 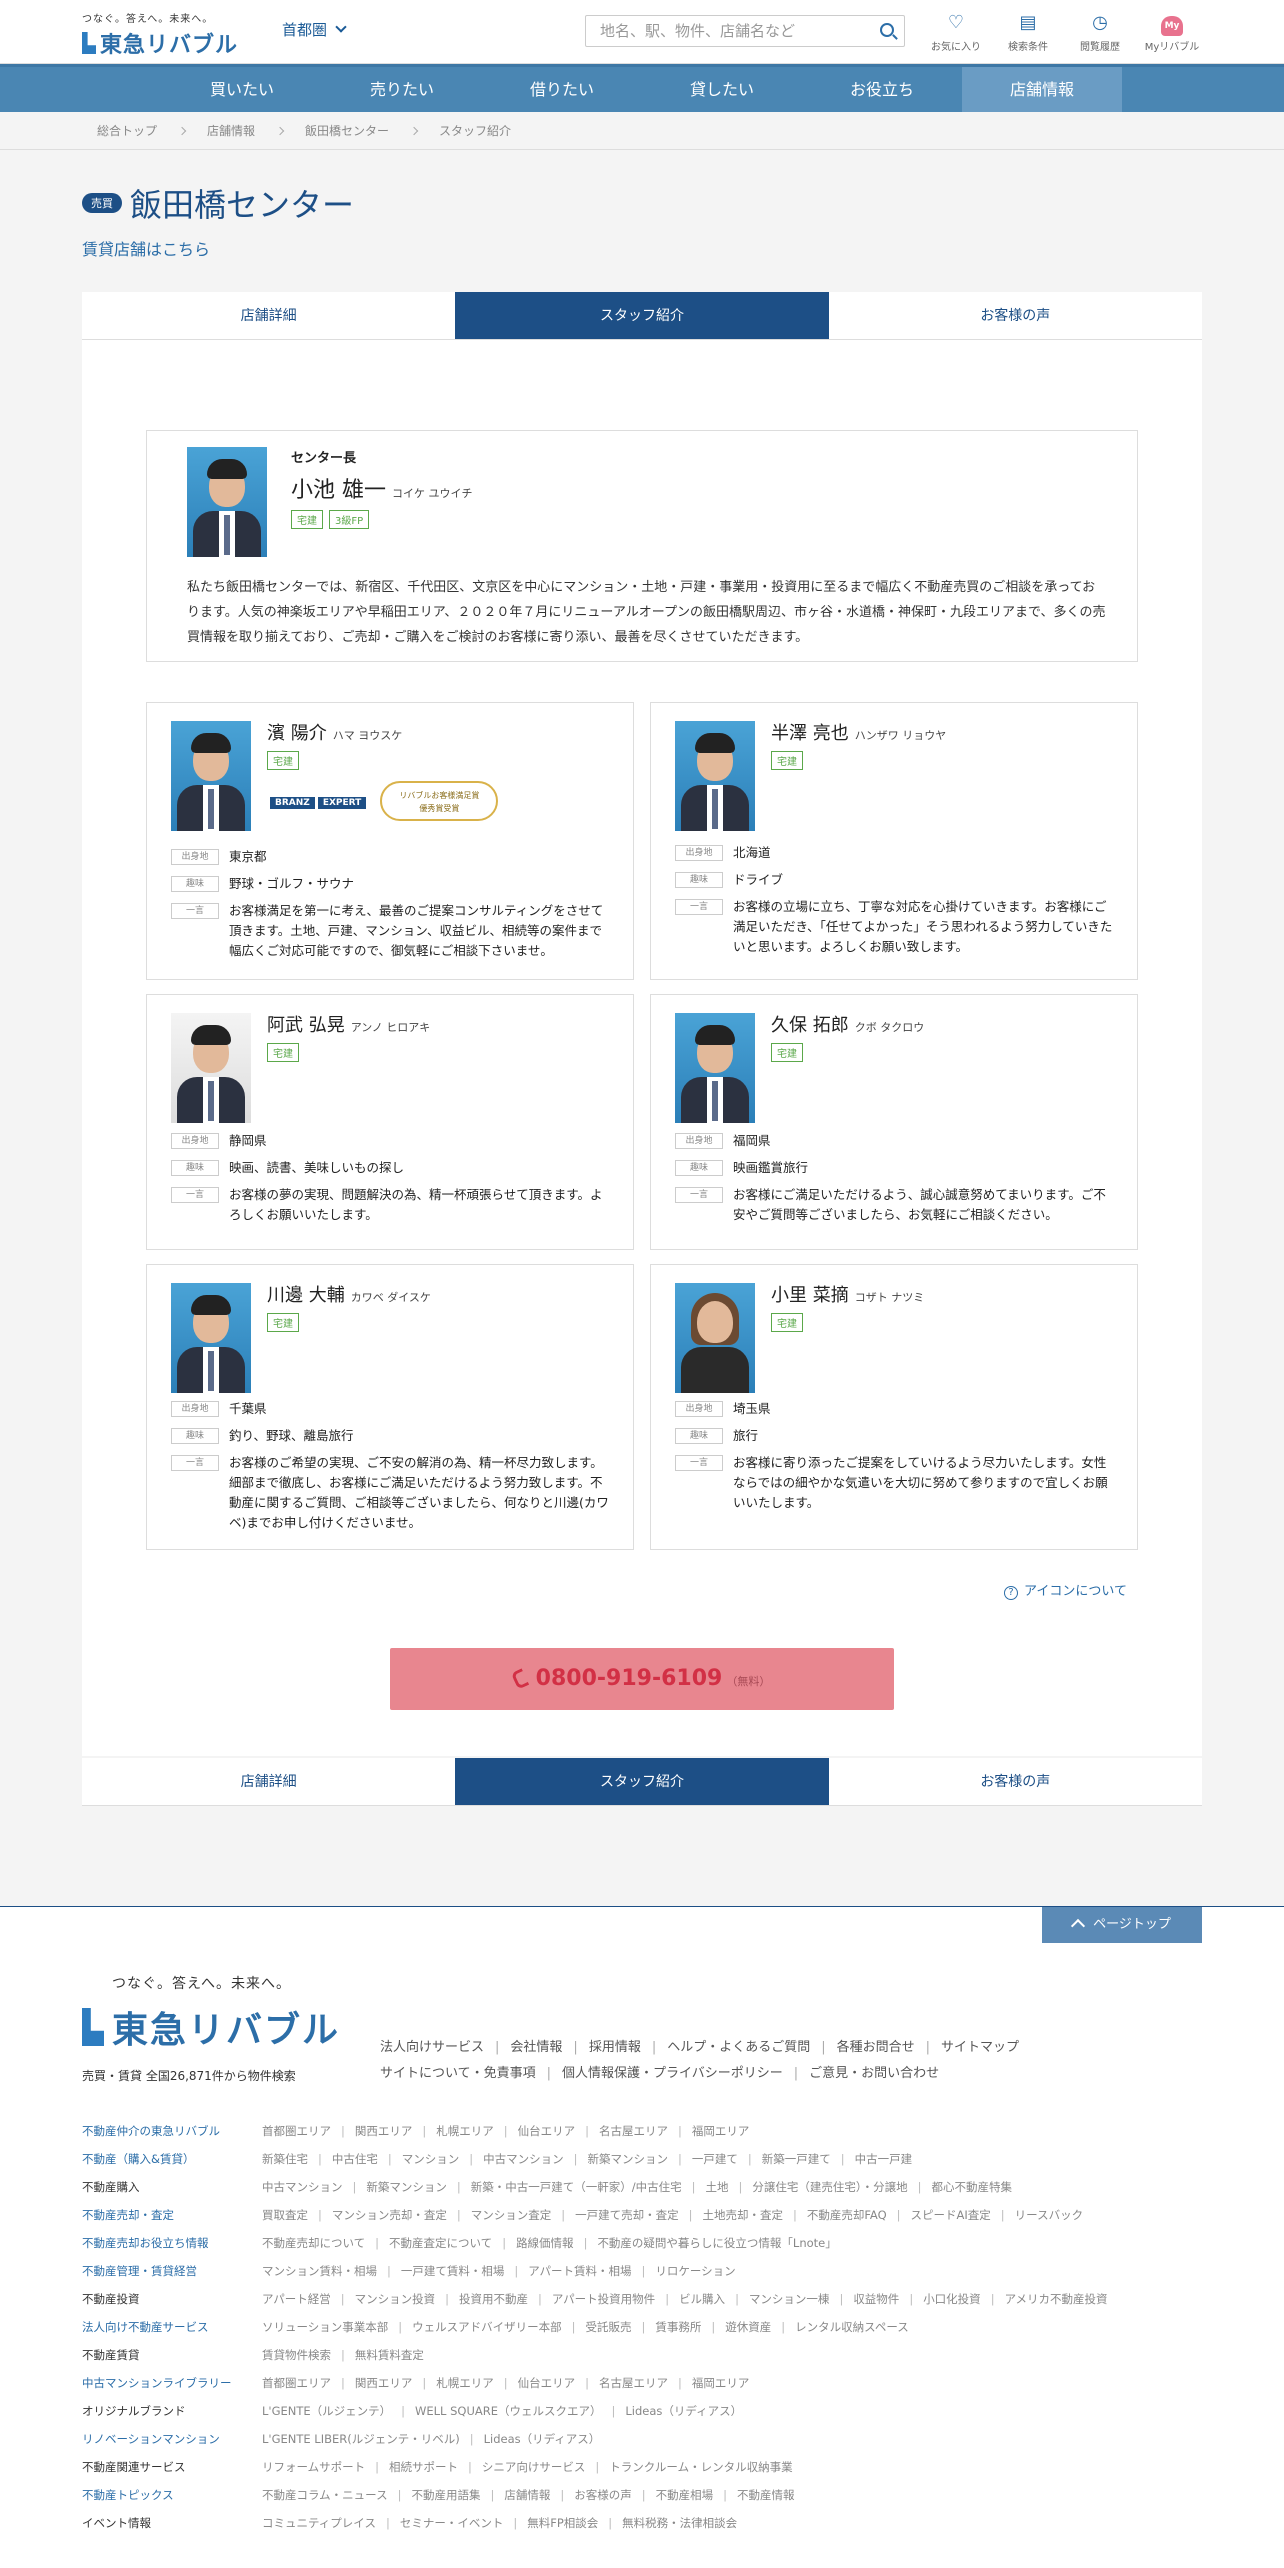 I want to click on sitemap-link: マンション一棟, so click(x=789, y=2299).